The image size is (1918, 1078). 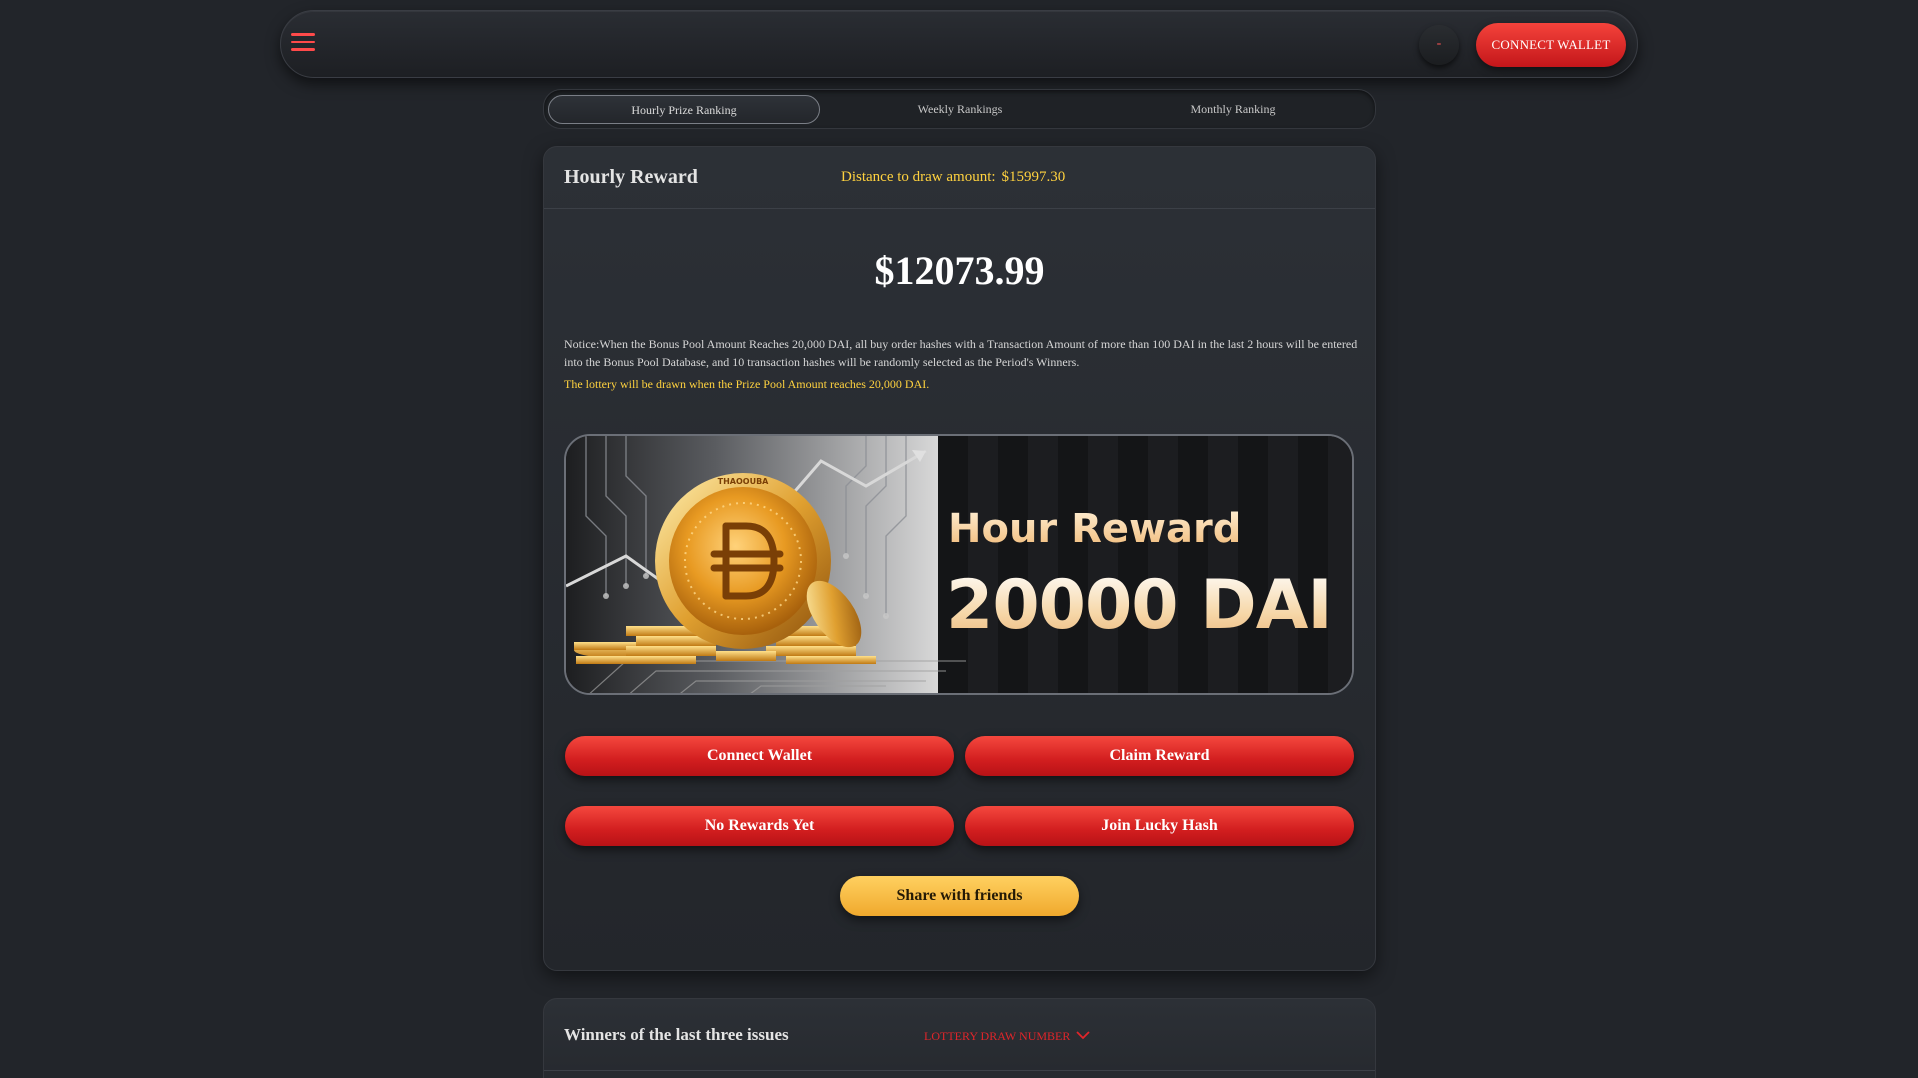 I want to click on language-button: -, so click(x=1439, y=45).